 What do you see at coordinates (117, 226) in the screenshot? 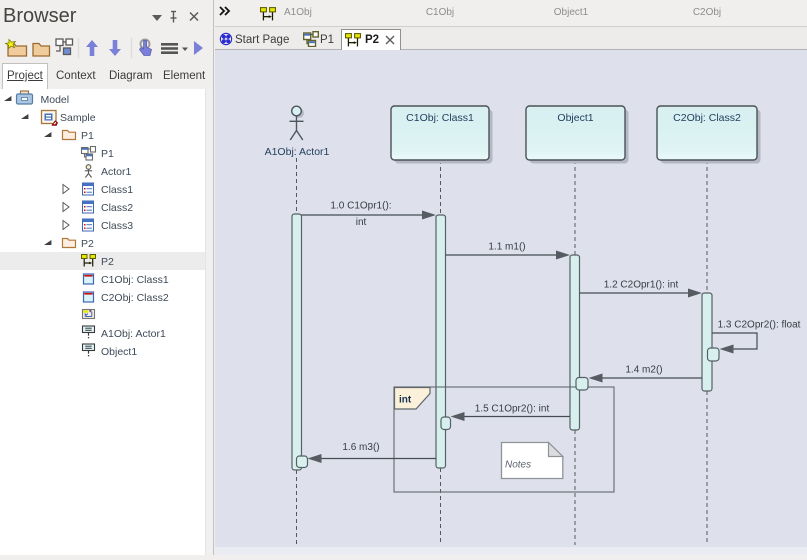
I see `svg-text: Class3` at bounding box center [117, 226].